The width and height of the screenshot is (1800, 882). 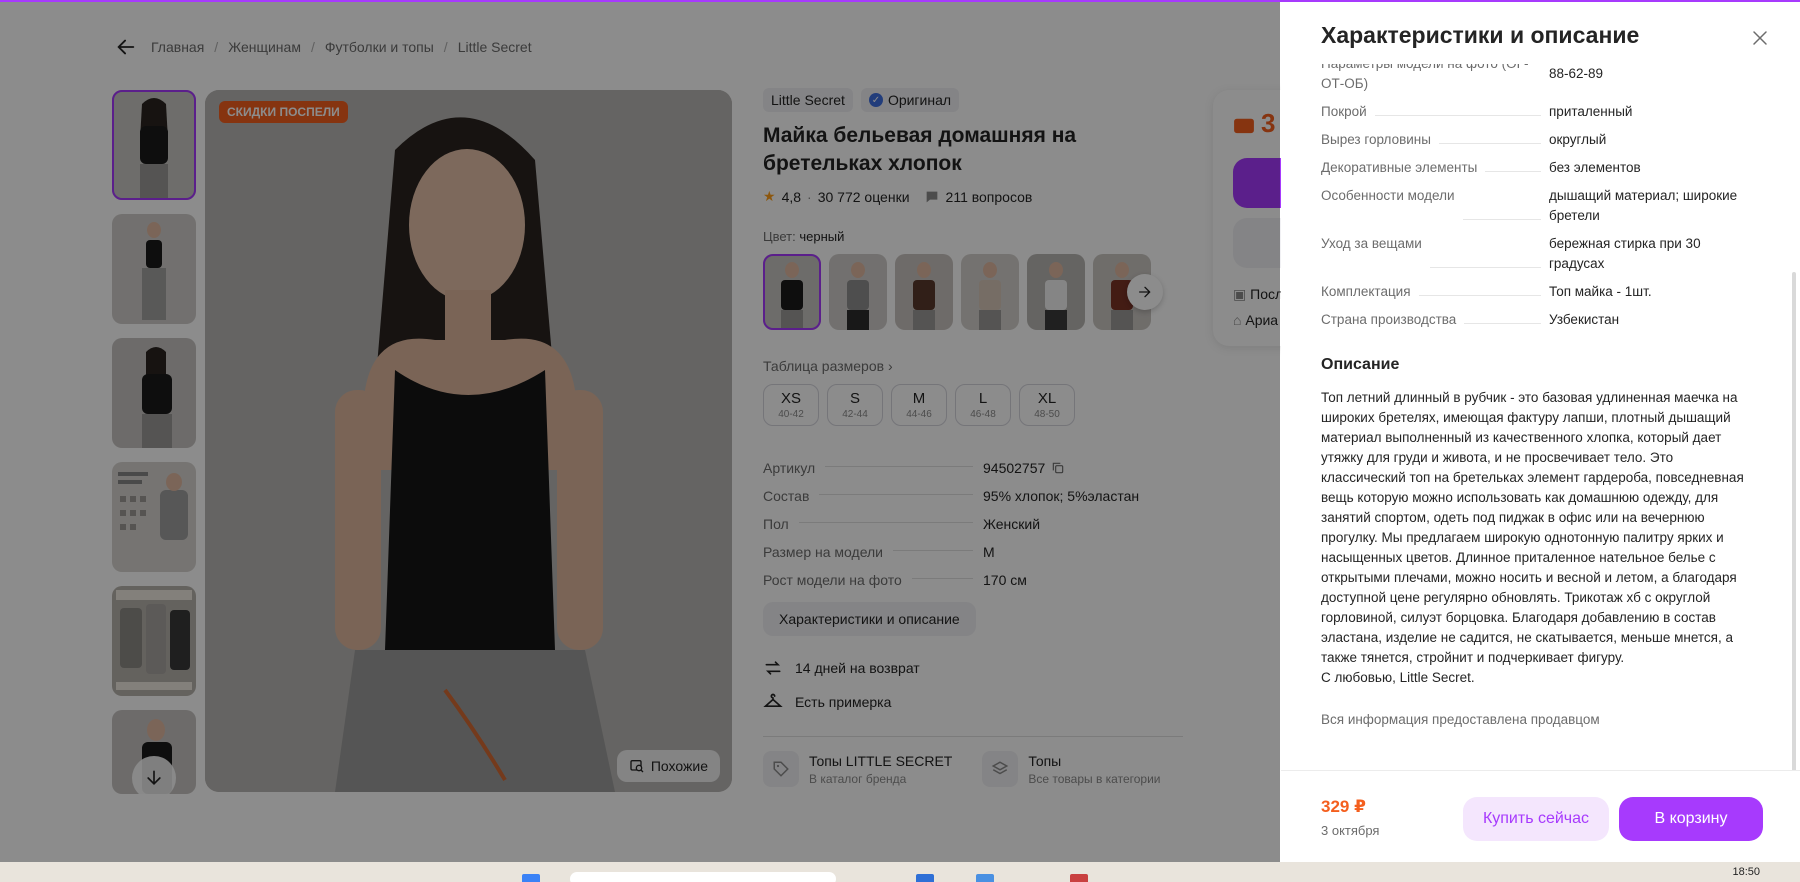 I want to click on taskbar-search, so click(x=703, y=877).